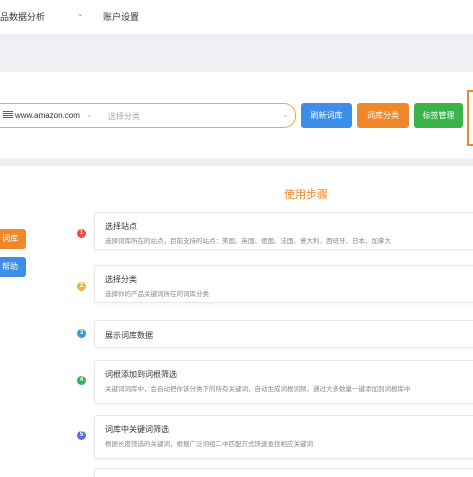  I want to click on top-nav: 品数据分析 ⌄ 账户设置, so click(236, 17).